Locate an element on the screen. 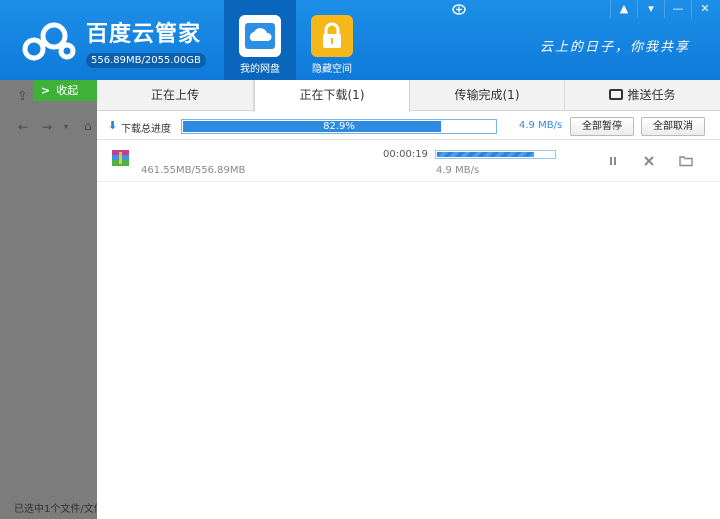 This screenshot has height=519, width=720. lock-icon is located at coordinates (332, 36).